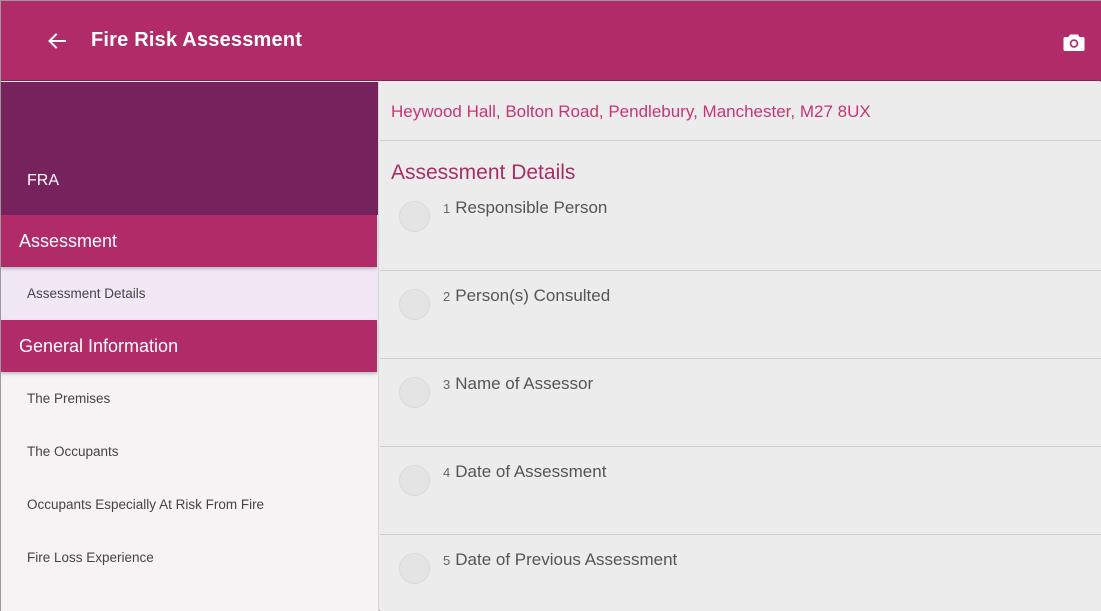 This screenshot has width=1101, height=611. I want to click on question-label: 1 Responsible Person, so click(525, 208).